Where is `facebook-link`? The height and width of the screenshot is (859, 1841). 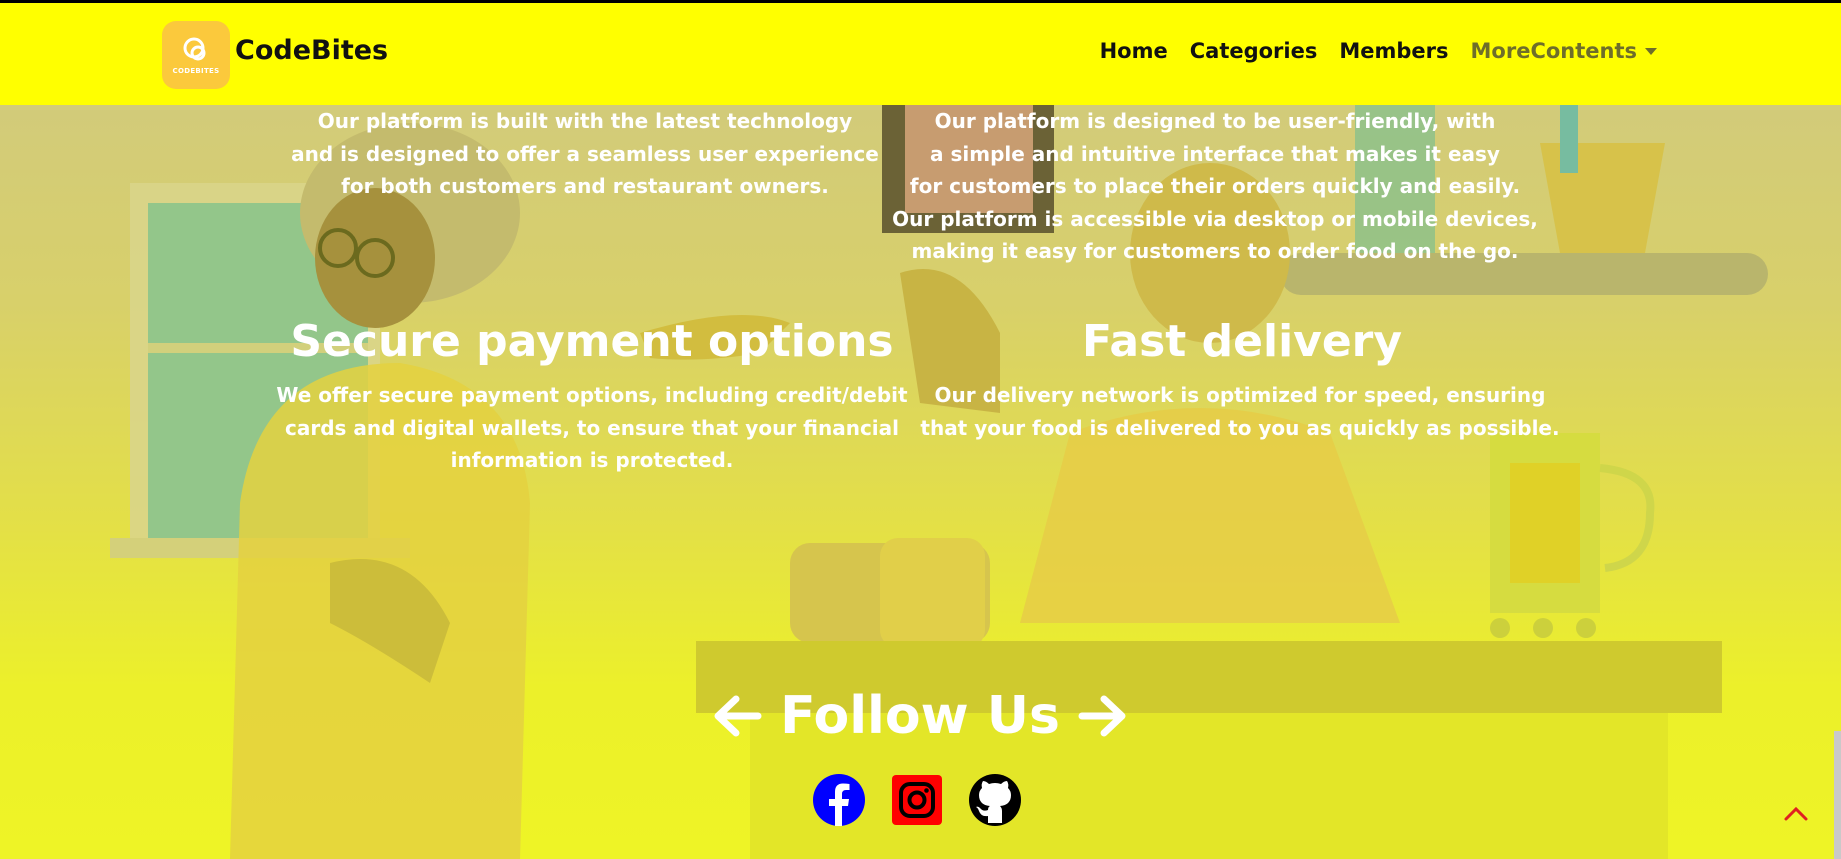 facebook-link is located at coordinates (839, 800).